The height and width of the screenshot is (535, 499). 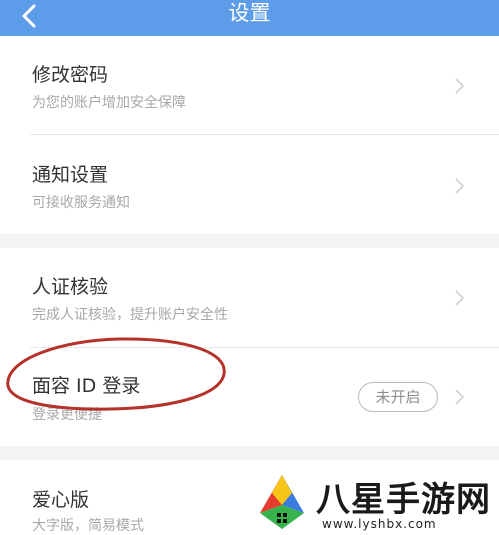 I want to click on watermark-url: www.lyshbx.com, so click(x=379, y=524).